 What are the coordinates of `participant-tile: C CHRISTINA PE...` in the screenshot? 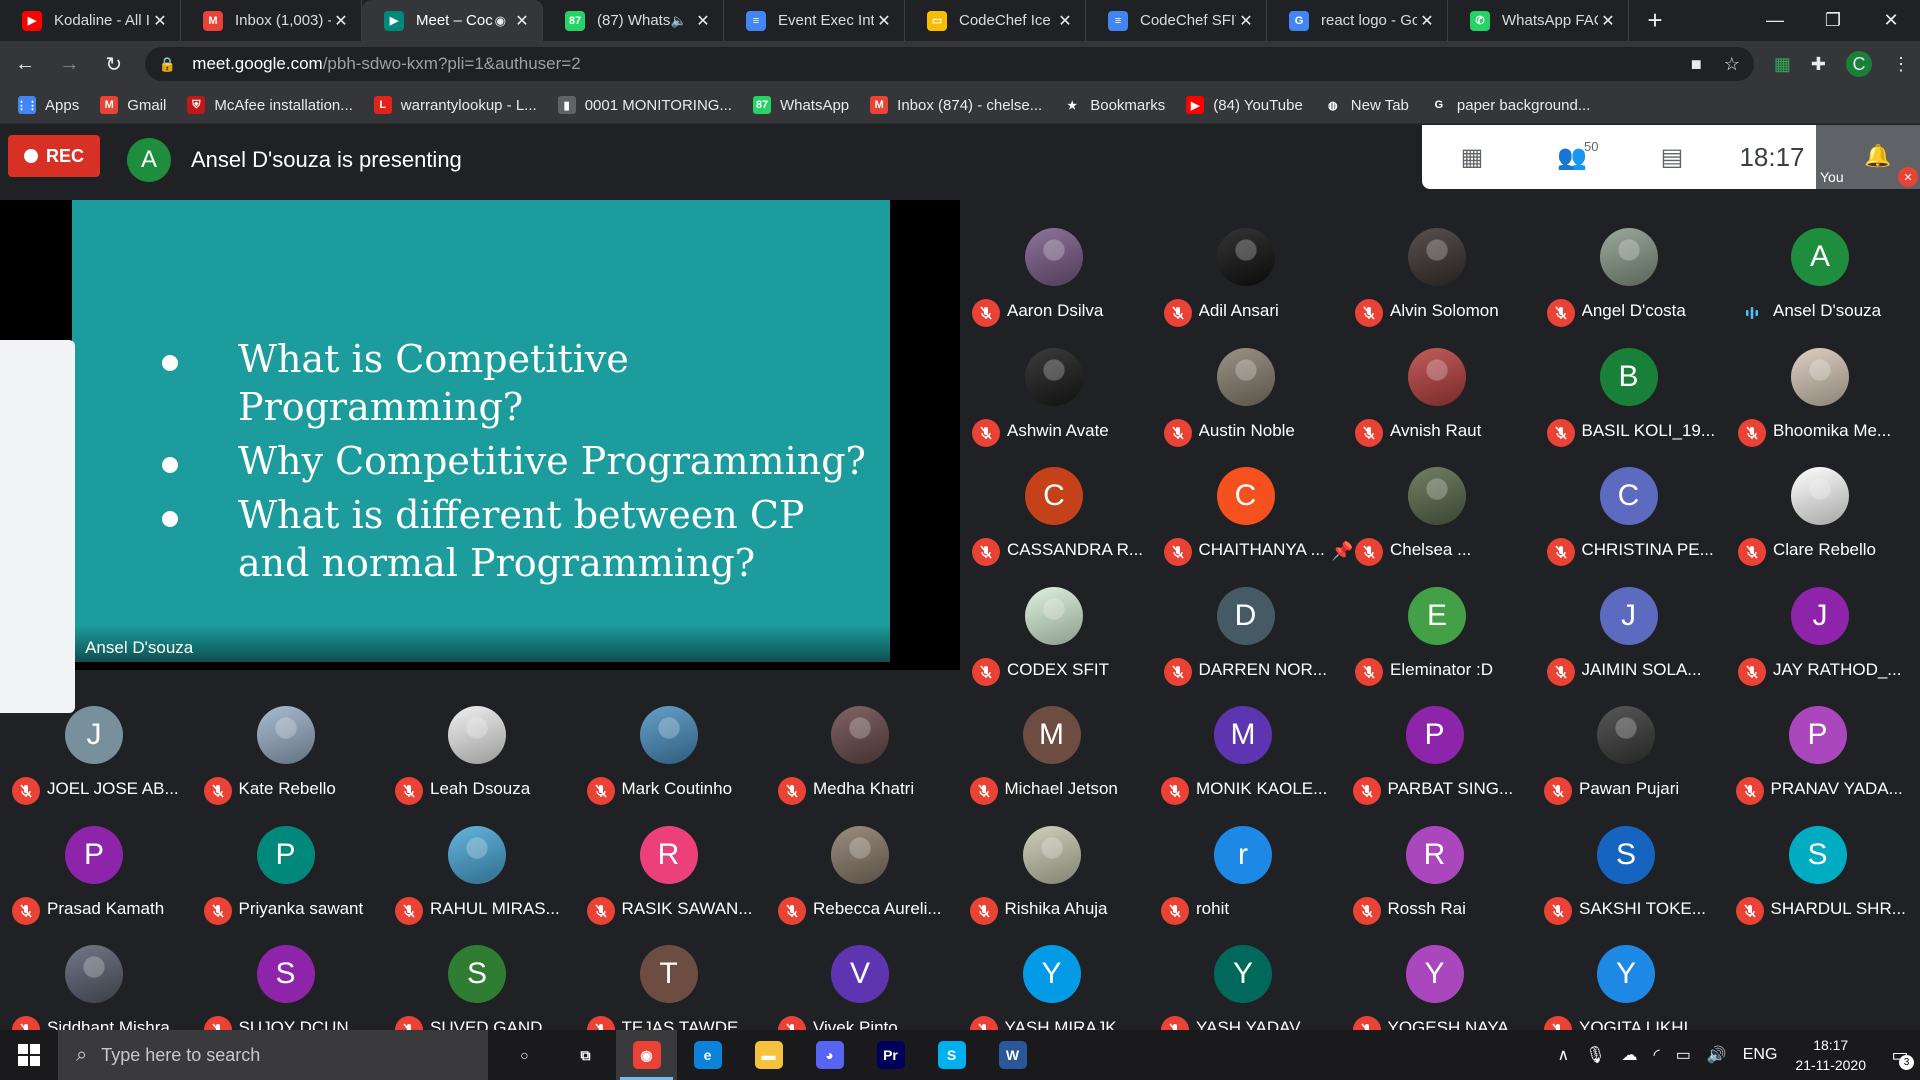 It's located at (1630, 516).